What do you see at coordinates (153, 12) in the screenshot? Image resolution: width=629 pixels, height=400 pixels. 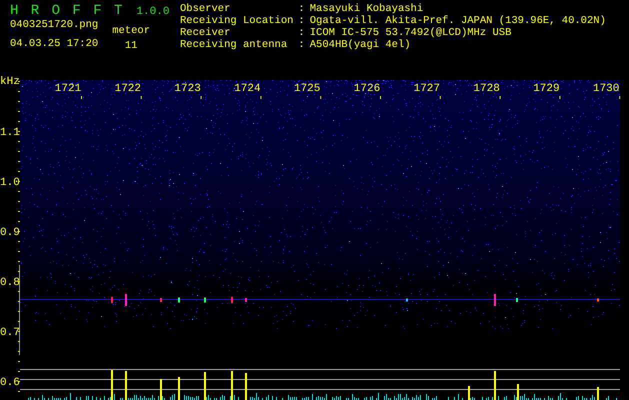 I see `app-version: 1.0.0` at bounding box center [153, 12].